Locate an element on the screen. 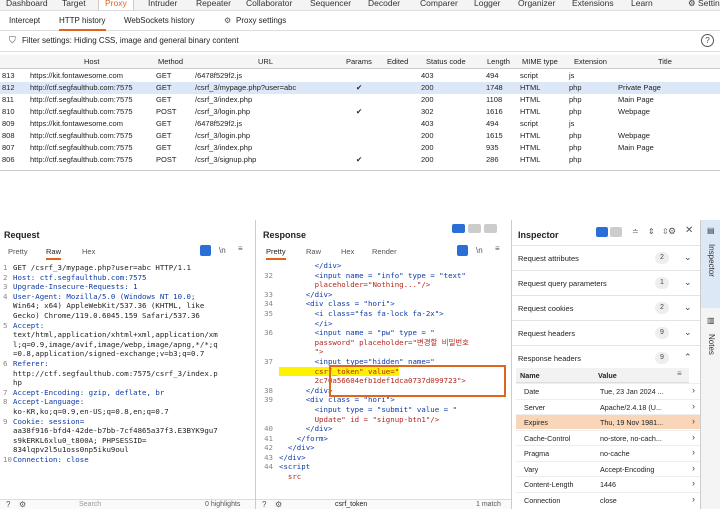 The height and width of the screenshot is (509, 720). inspector-side-tab: ▤ Inspector is located at coordinates (710, 264).